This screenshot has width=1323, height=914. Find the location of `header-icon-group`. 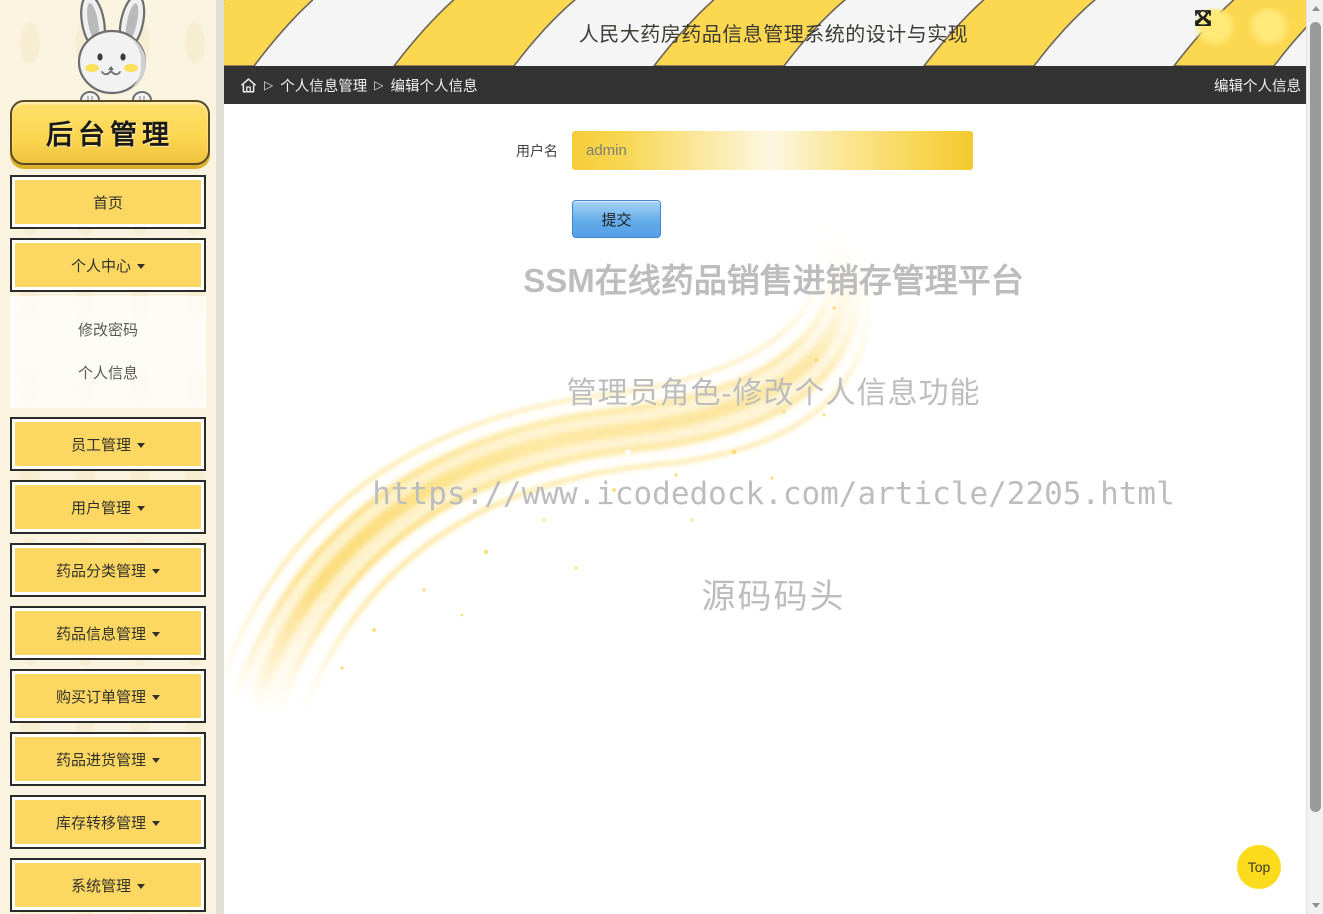

header-icon-group is located at coordinates (1242, 28).